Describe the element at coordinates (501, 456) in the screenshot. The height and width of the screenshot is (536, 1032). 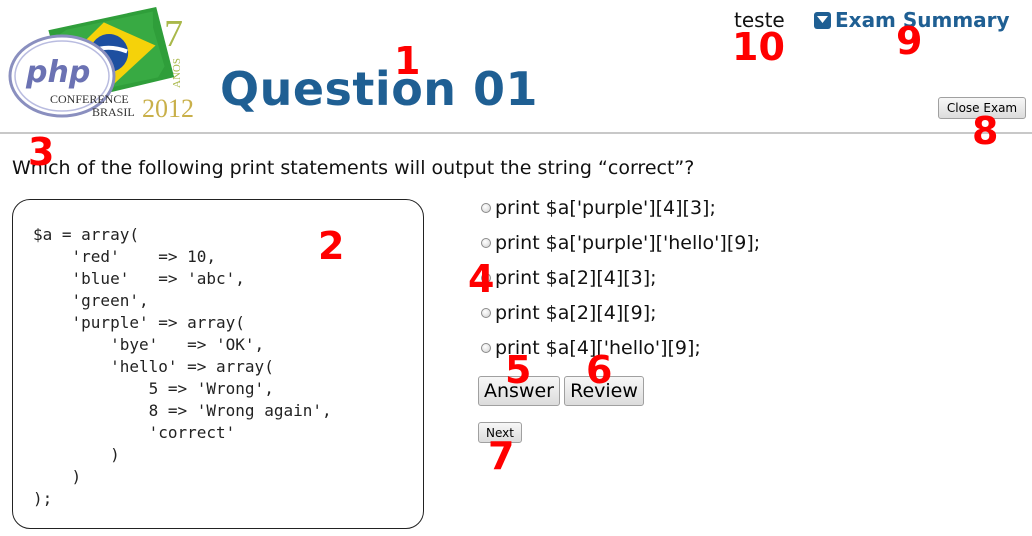
I see `annotation-marker-7: 7` at that location.